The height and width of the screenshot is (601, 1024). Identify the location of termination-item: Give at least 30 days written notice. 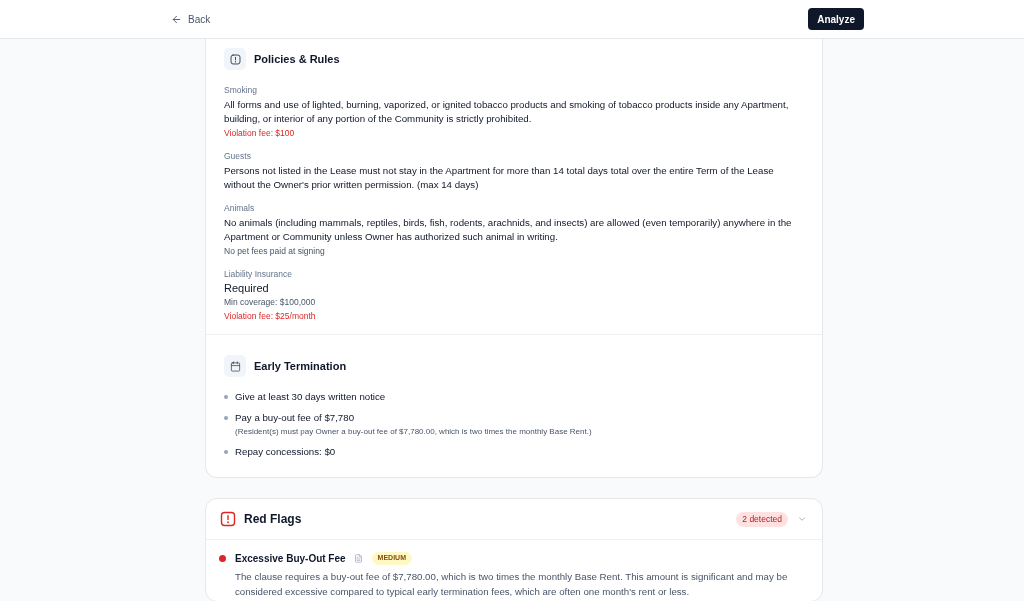
(310, 397).